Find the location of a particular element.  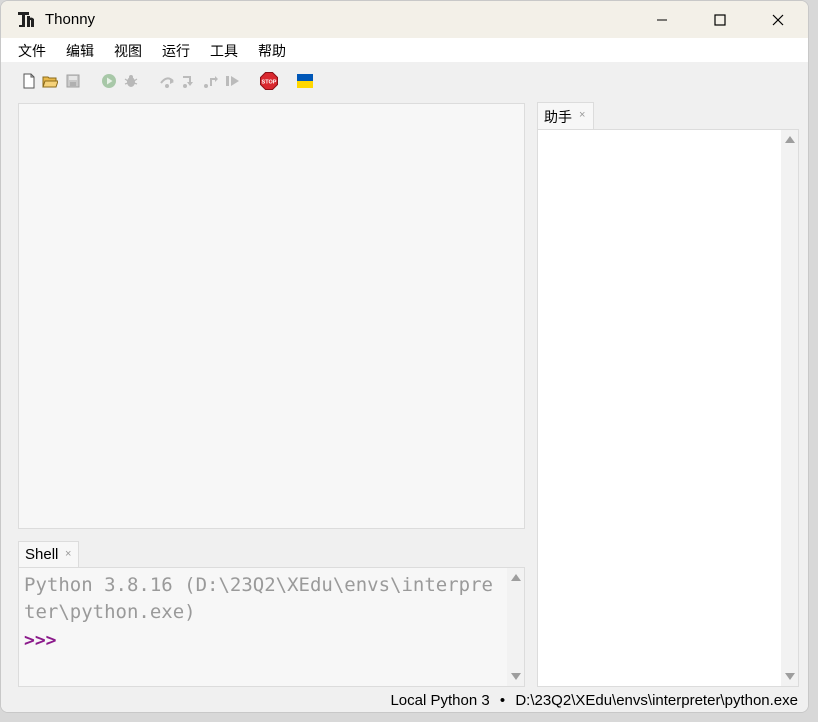

menu-help: 帮助 is located at coordinates (272, 51).